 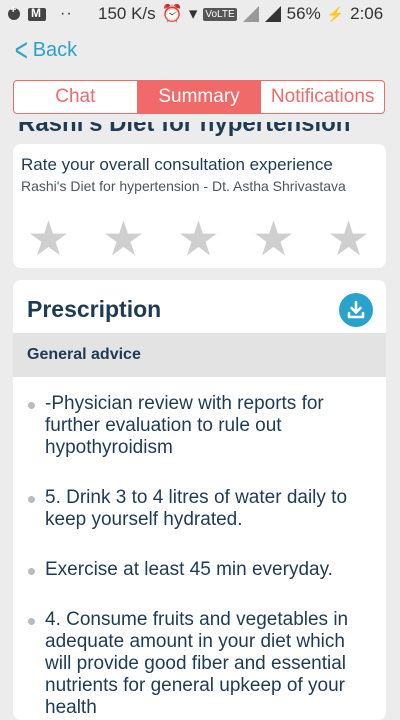 What do you see at coordinates (200, 15) in the screenshot?
I see `status-bar: ·· 150 K/s ⏰ ▾ VoLTE 56% ⚡ 2:06` at bounding box center [200, 15].